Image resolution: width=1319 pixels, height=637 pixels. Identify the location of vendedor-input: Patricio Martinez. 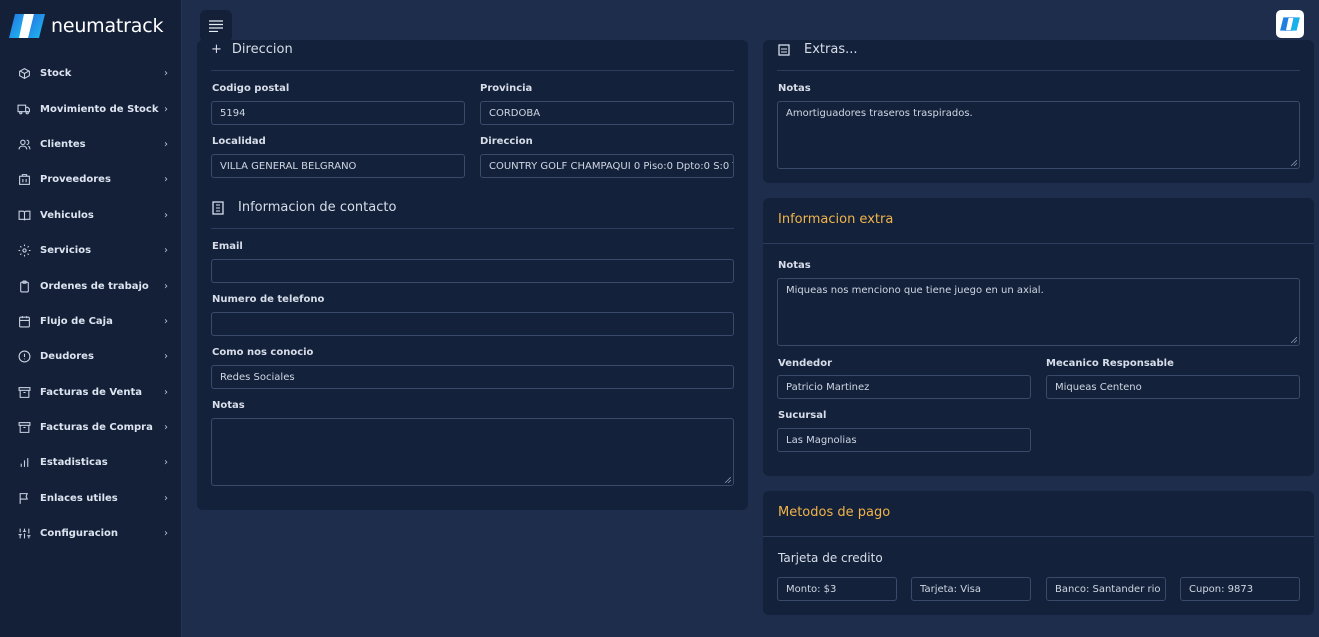
(904, 387).